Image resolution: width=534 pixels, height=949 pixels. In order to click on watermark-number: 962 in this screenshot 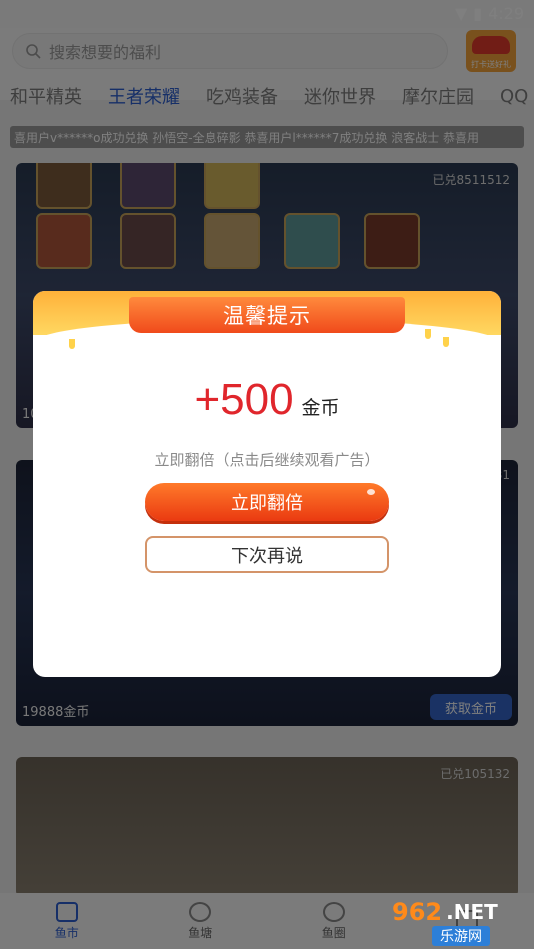, I will do `click(417, 912)`.